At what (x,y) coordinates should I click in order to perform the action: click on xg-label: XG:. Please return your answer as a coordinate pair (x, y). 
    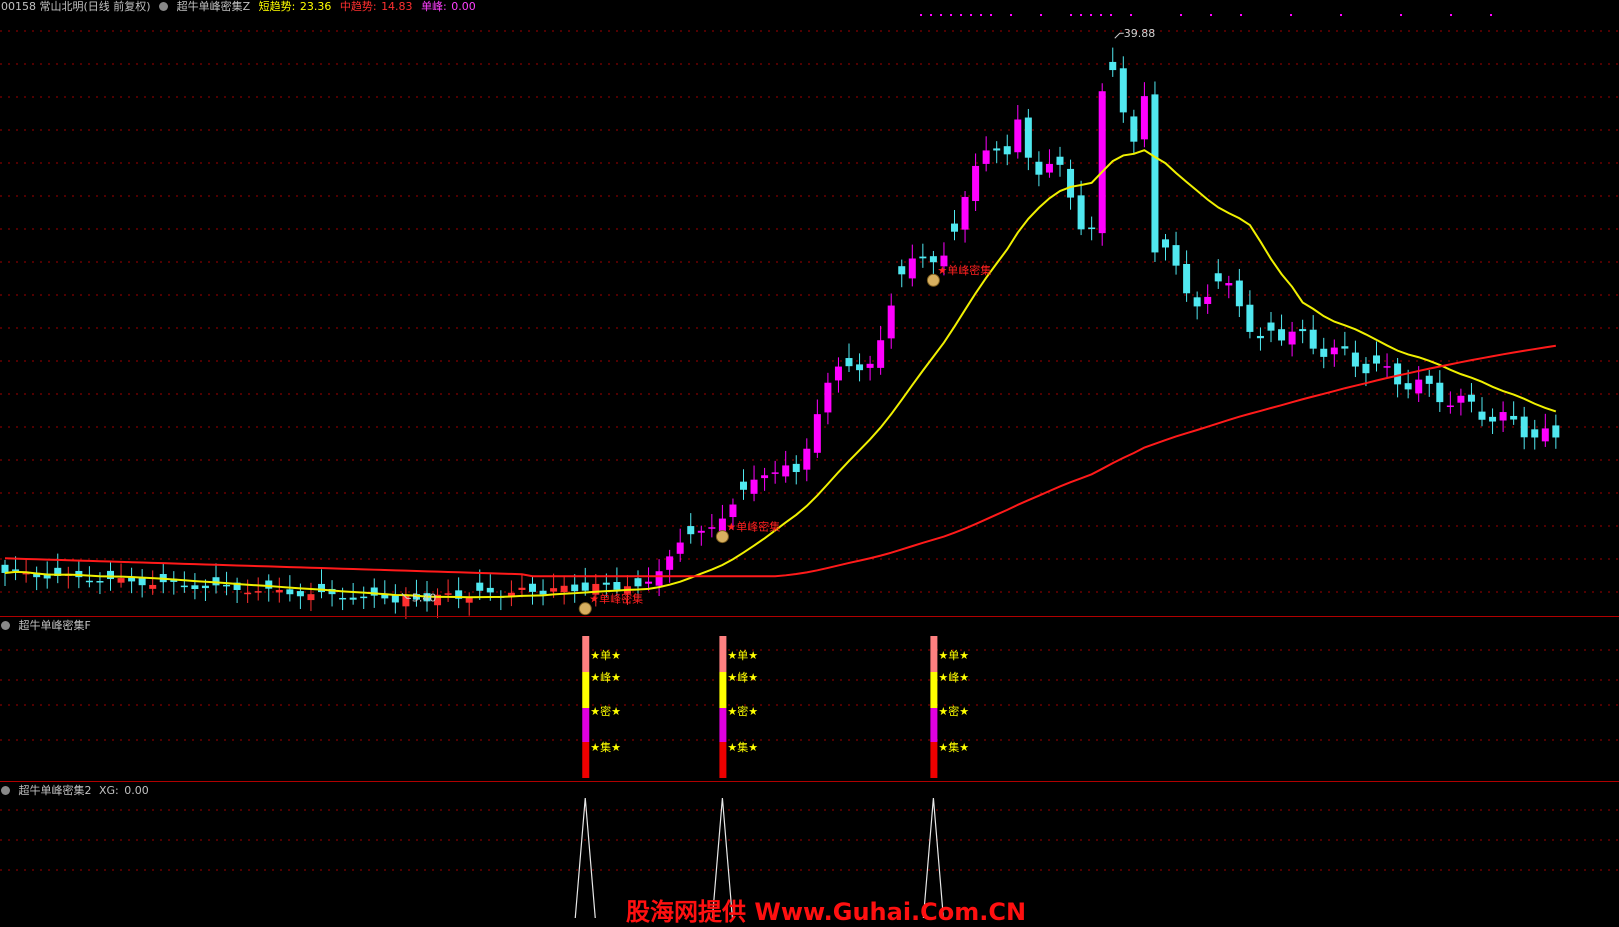
    Looking at the image, I should click on (109, 790).